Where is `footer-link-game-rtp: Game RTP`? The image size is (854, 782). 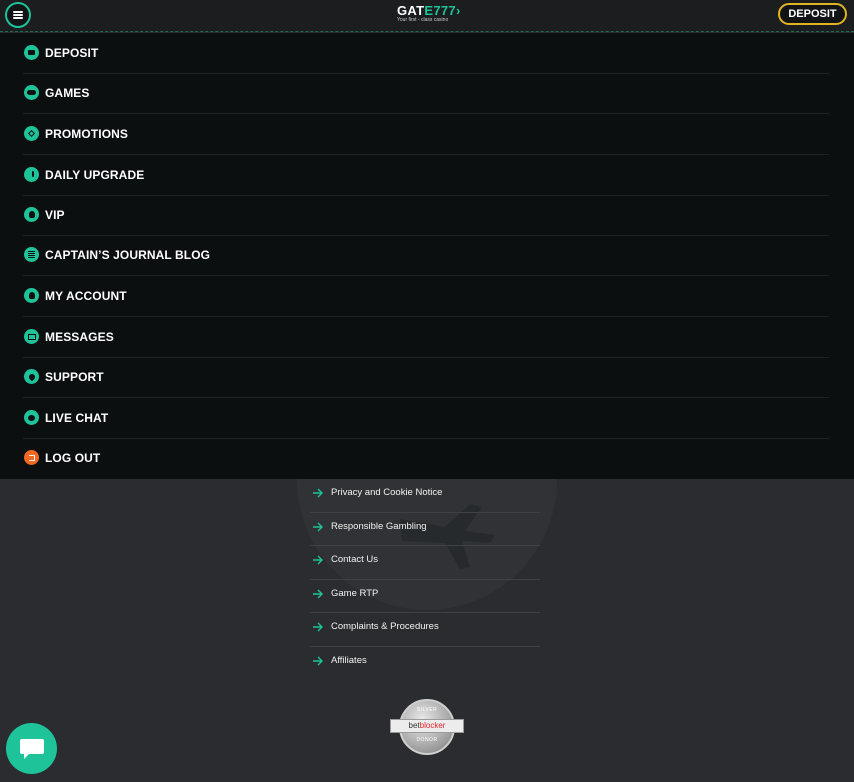 footer-link-game-rtp: Game RTP is located at coordinates (425, 596).